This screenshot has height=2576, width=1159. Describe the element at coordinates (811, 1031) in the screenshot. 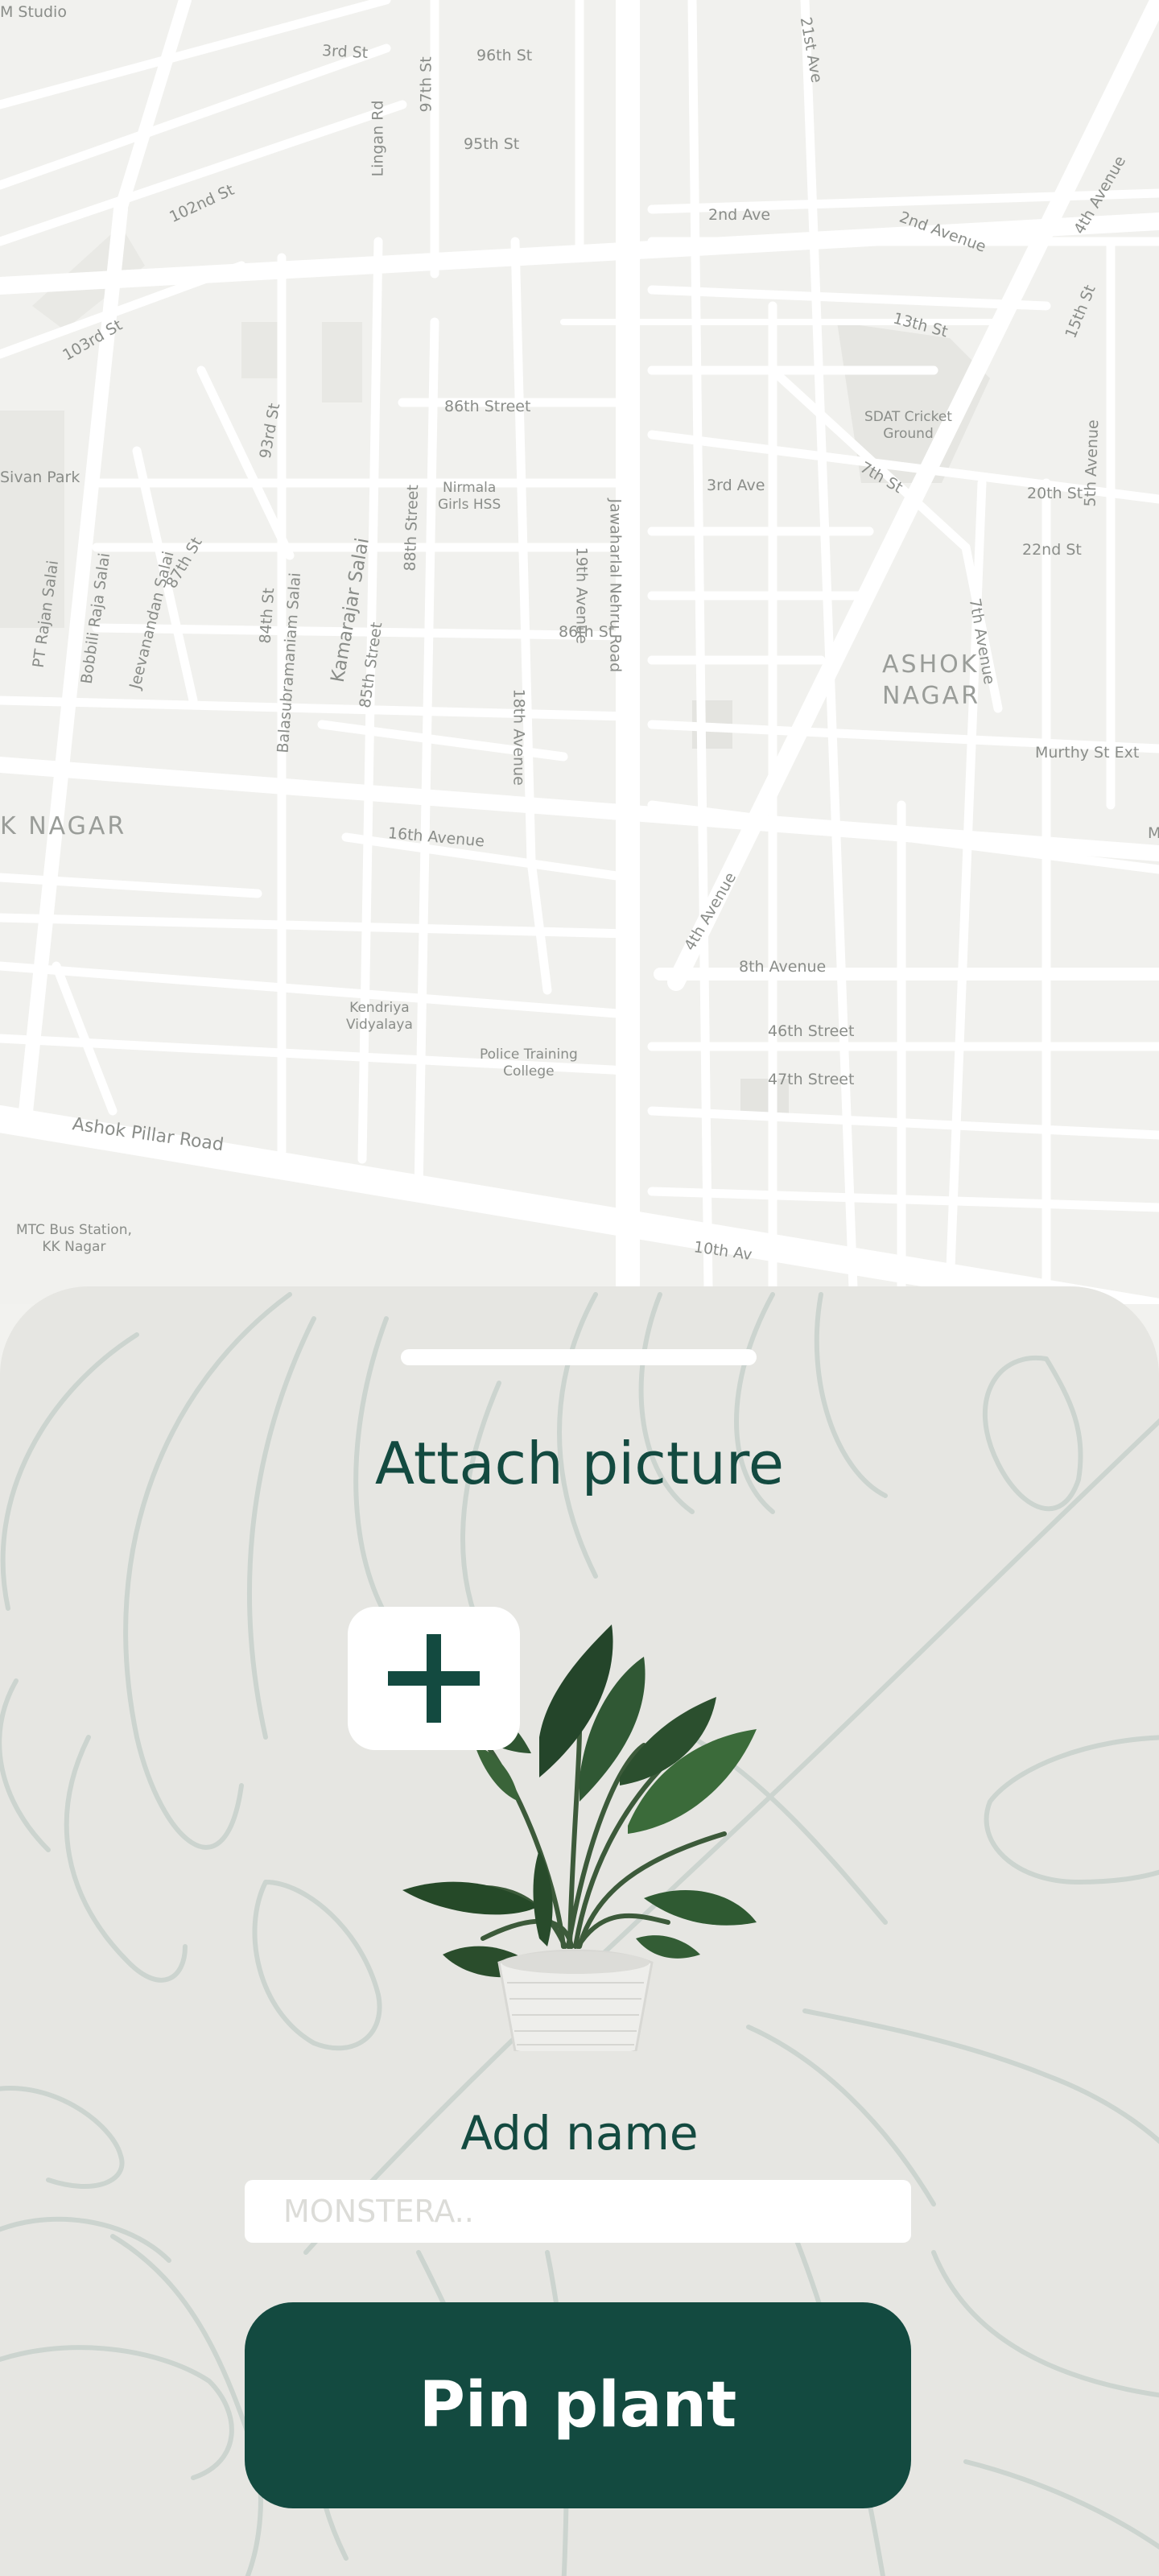

I see `map-label: 46th Street` at that location.